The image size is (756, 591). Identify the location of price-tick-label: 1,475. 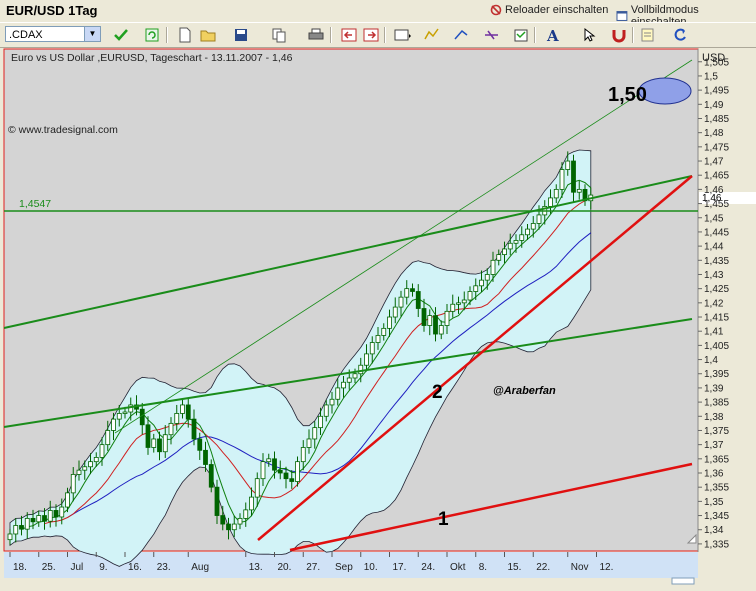
(716, 147).